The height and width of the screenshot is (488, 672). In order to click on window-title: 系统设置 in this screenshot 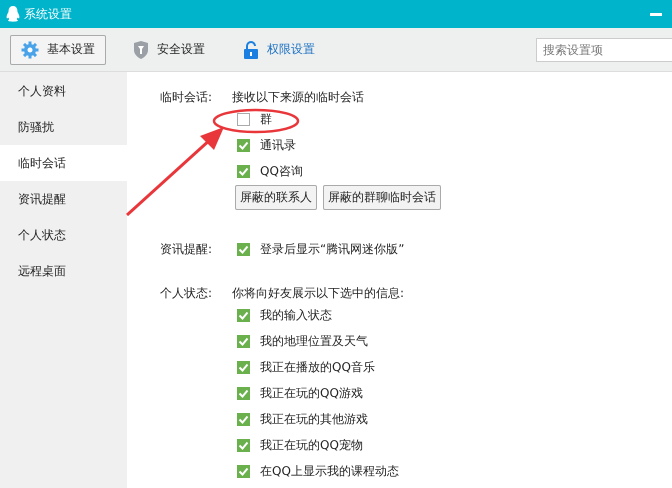, I will do `click(48, 14)`.